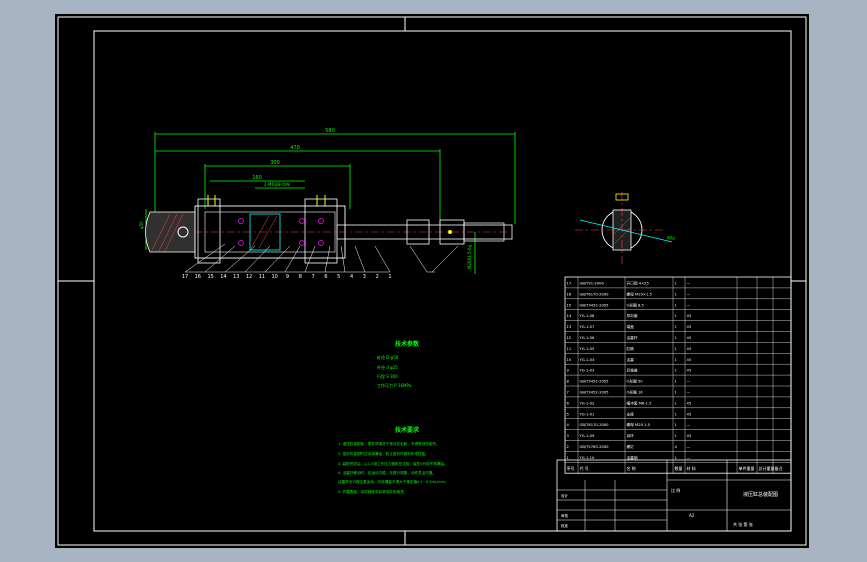  What do you see at coordinates (675, 490) in the screenshot?
I see `title-scale: 比 例` at bounding box center [675, 490].